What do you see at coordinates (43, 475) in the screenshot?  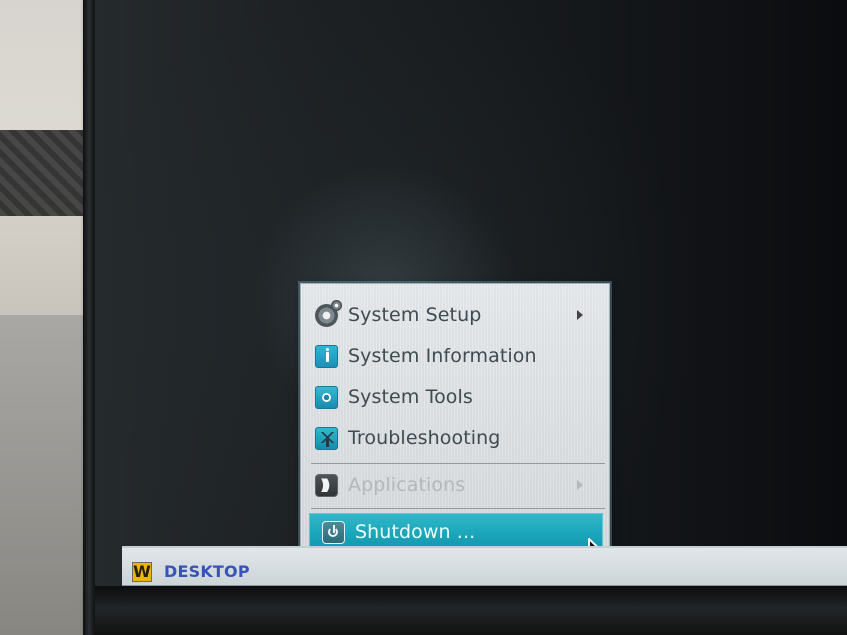 I see `left-lower-area` at bounding box center [43, 475].